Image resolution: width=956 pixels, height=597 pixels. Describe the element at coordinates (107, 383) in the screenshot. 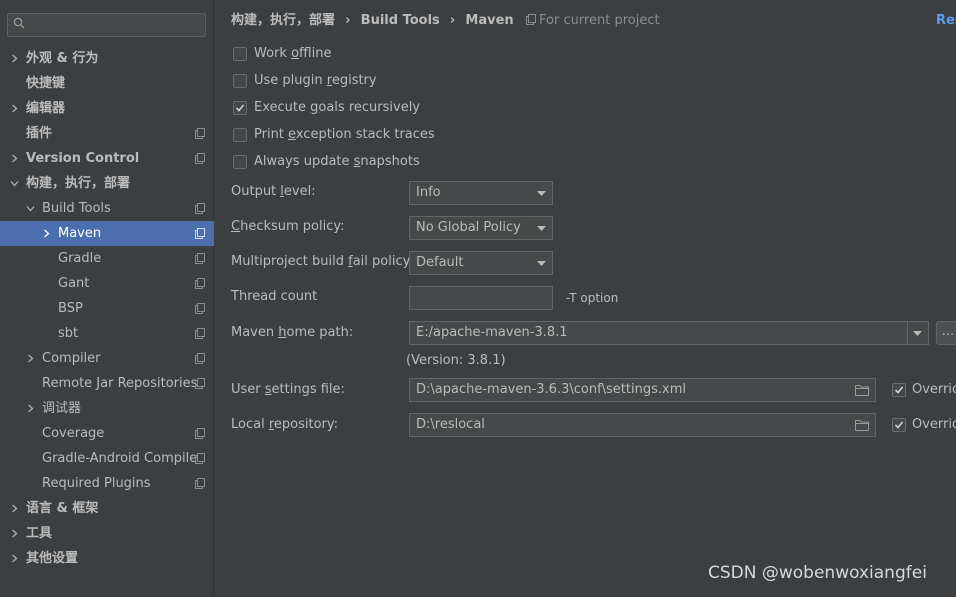

I see `tree-item-remote-jar-repositories: Remote Jar Repositories` at that location.